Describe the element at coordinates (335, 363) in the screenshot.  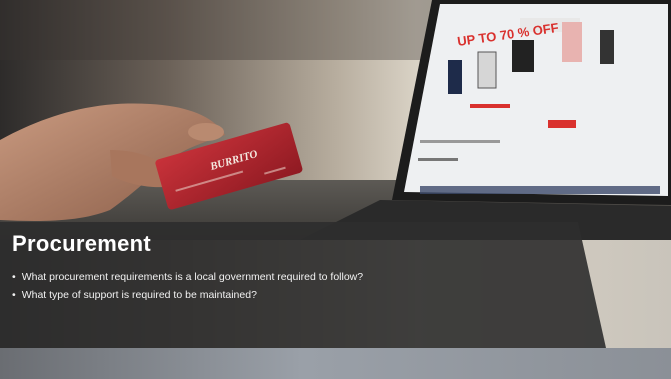
I see `bottom-band` at that location.